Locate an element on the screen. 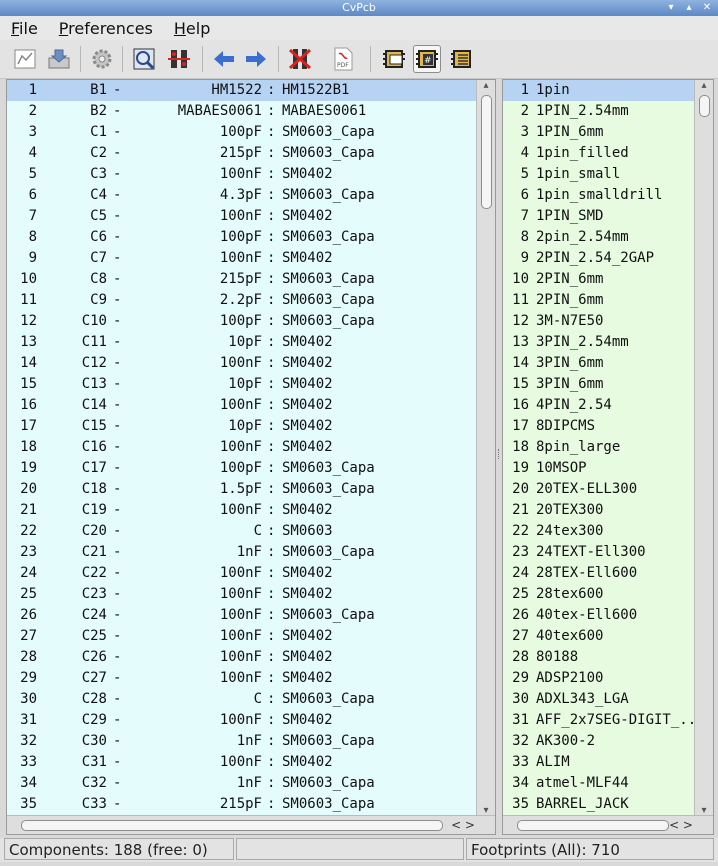 This screenshot has height=866, width=718. component-row: 13 C11 10pF SM0402 -: is located at coordinates (242, 342).